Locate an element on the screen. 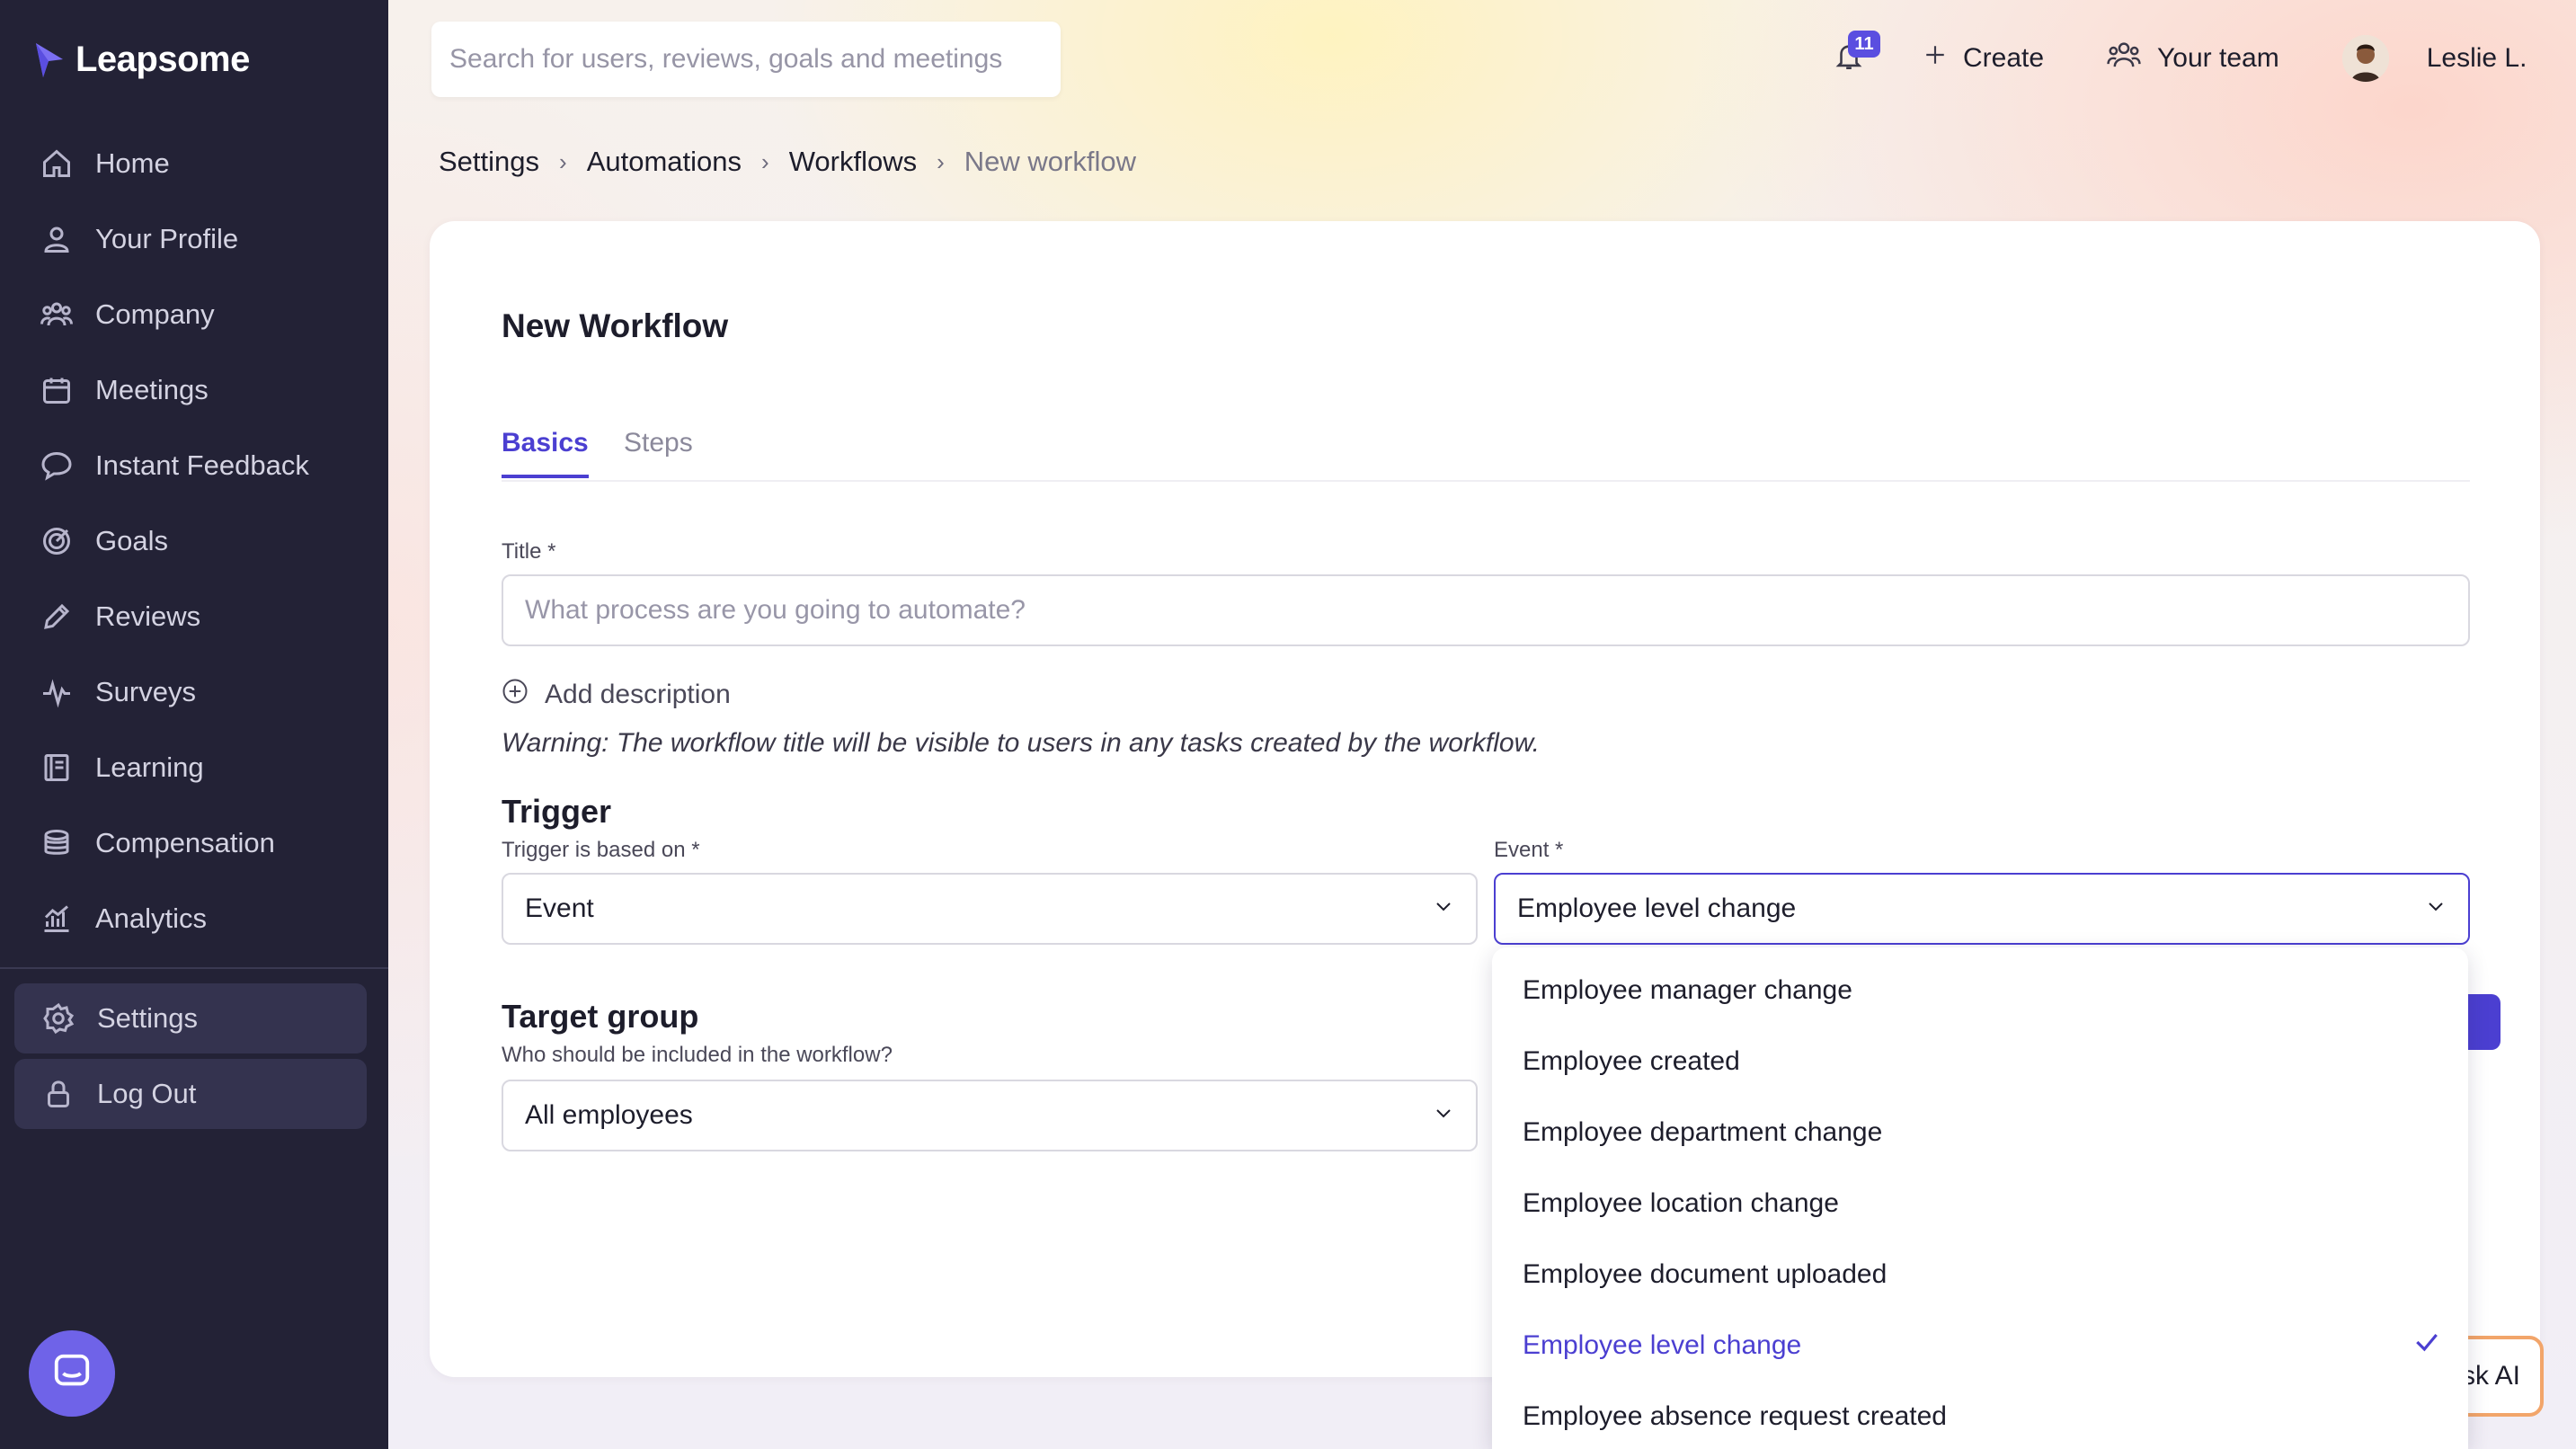  create-button: Create is located at coordinates (1983, 58).